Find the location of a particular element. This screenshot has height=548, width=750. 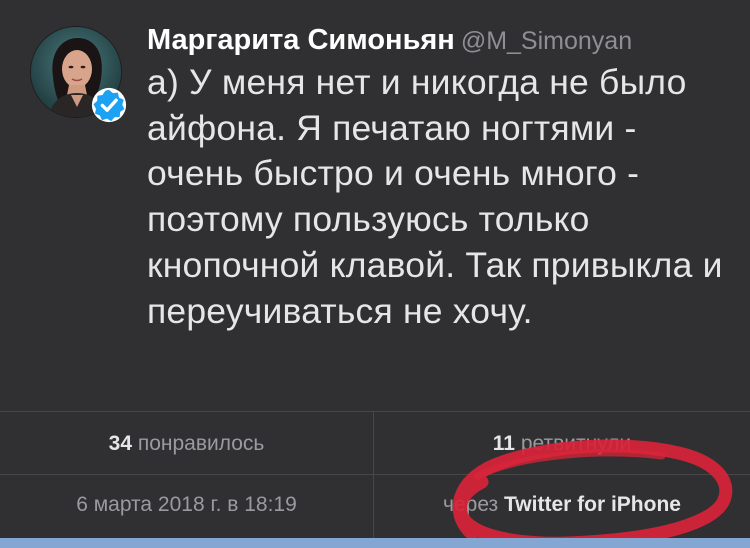

author-avatar-container is located at coordinates (78, 74).